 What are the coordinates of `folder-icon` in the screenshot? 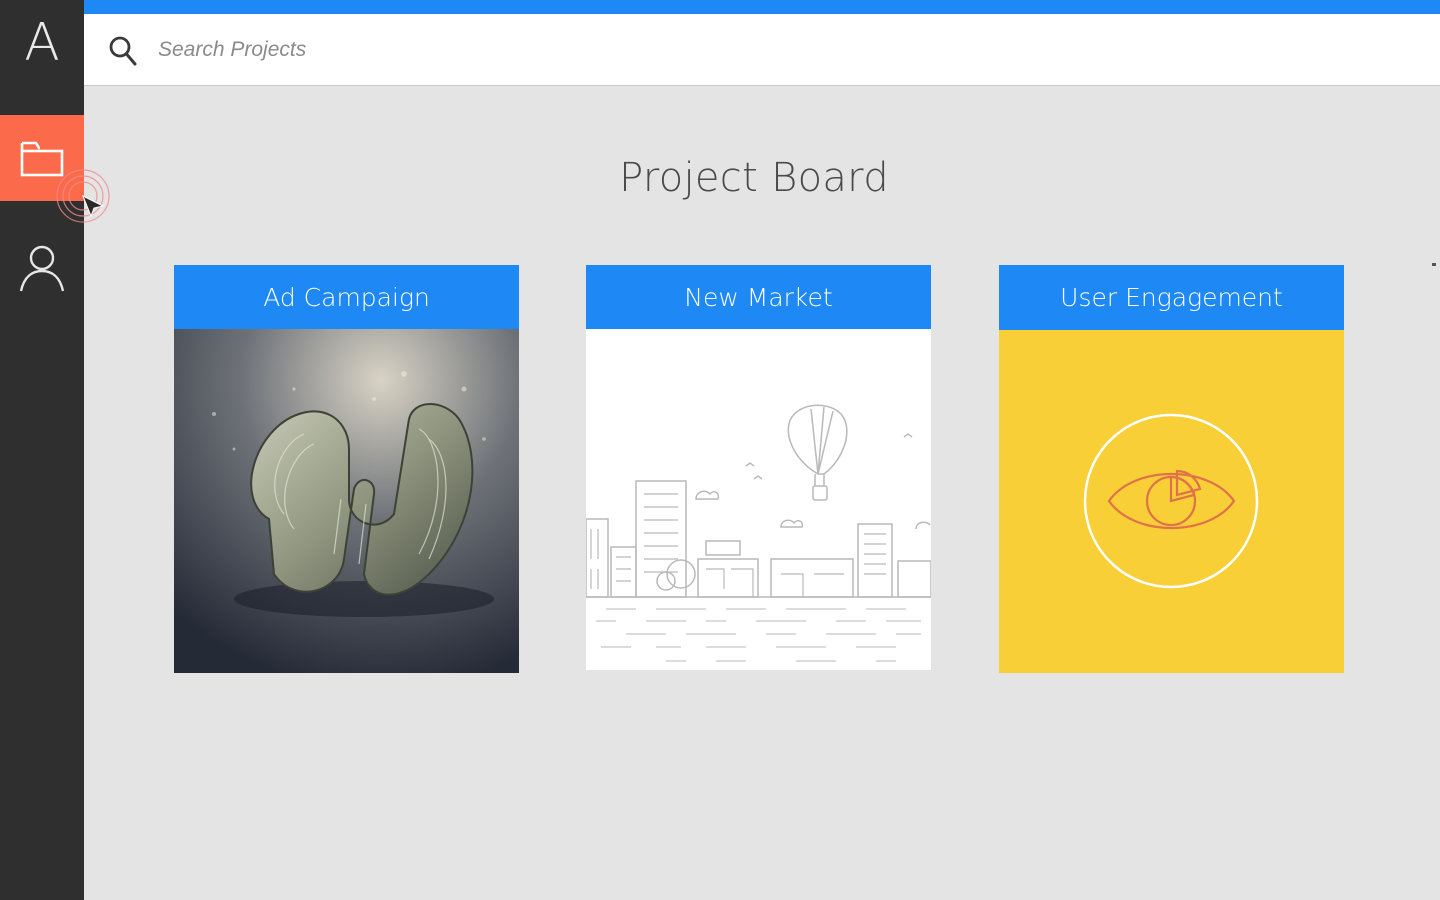 It's located at (42, 159).